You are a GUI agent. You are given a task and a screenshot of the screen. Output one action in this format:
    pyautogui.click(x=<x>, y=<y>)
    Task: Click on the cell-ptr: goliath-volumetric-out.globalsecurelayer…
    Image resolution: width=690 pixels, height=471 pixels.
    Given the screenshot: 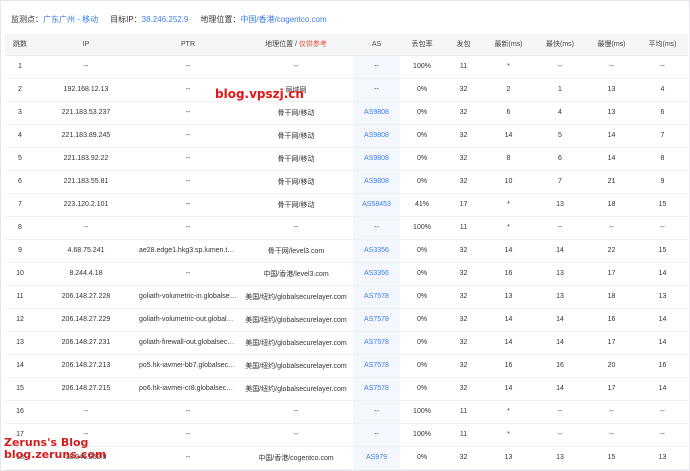 What is the action you would take?
    pyautogui.click(x=188, y=320)
    